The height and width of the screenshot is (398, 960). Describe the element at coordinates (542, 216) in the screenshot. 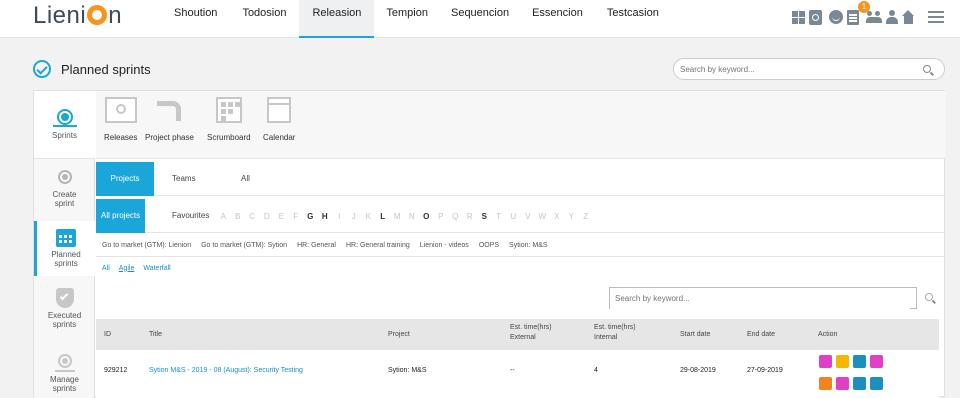

I see `letter-filter-w: W` at that location.